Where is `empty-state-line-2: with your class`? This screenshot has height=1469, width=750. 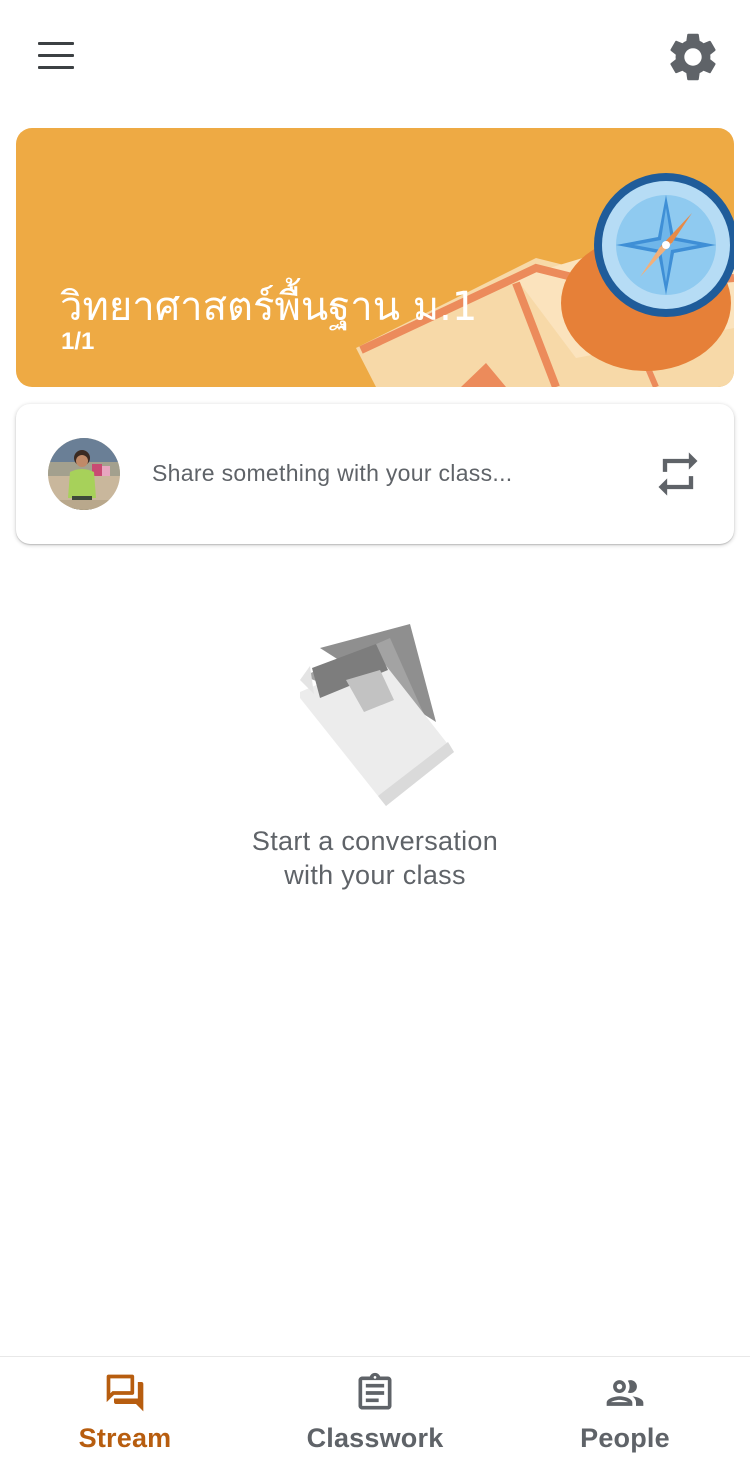
empty-state-line-2: with your class is located at coordinates (375, 875).